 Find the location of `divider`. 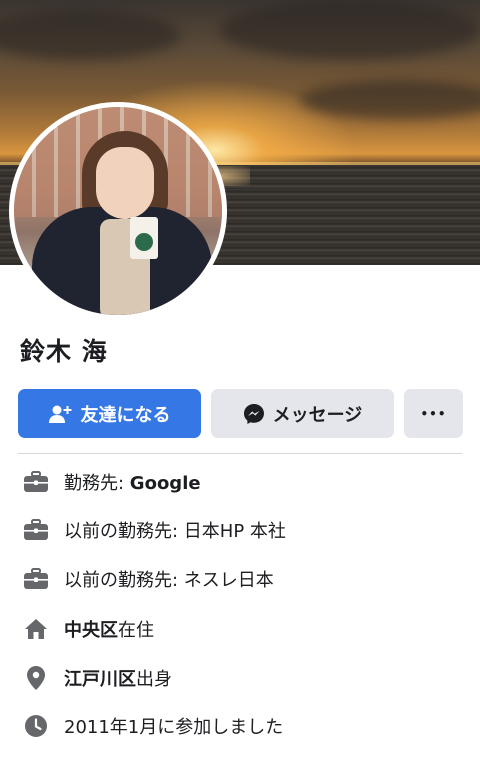

divider is located at coordinates (240, 453).